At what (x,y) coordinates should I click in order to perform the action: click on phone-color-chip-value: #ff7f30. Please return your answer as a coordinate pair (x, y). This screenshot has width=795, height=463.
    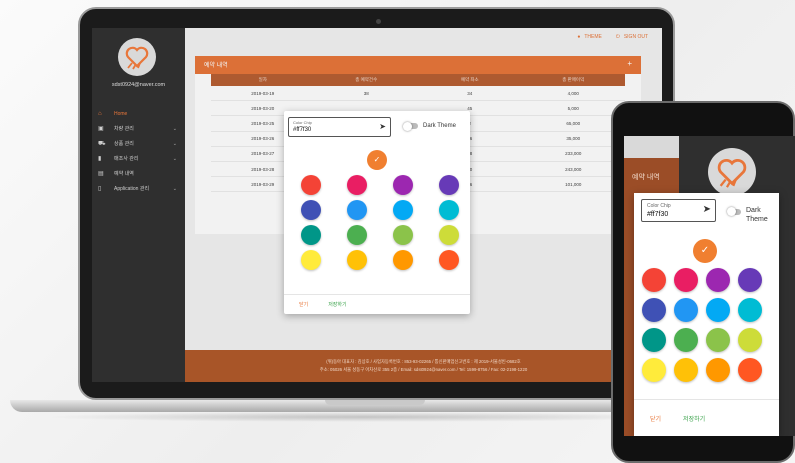
    Looking at the image, I should click on (658, 214).